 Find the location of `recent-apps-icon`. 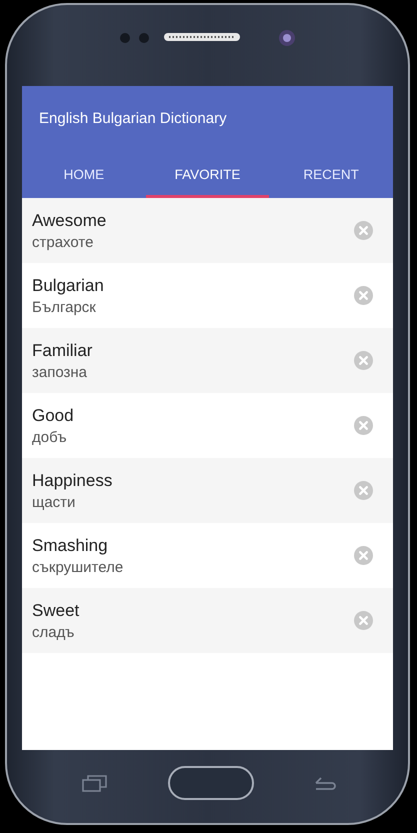

recent-apps-icon is located at coordinates (95, 783).